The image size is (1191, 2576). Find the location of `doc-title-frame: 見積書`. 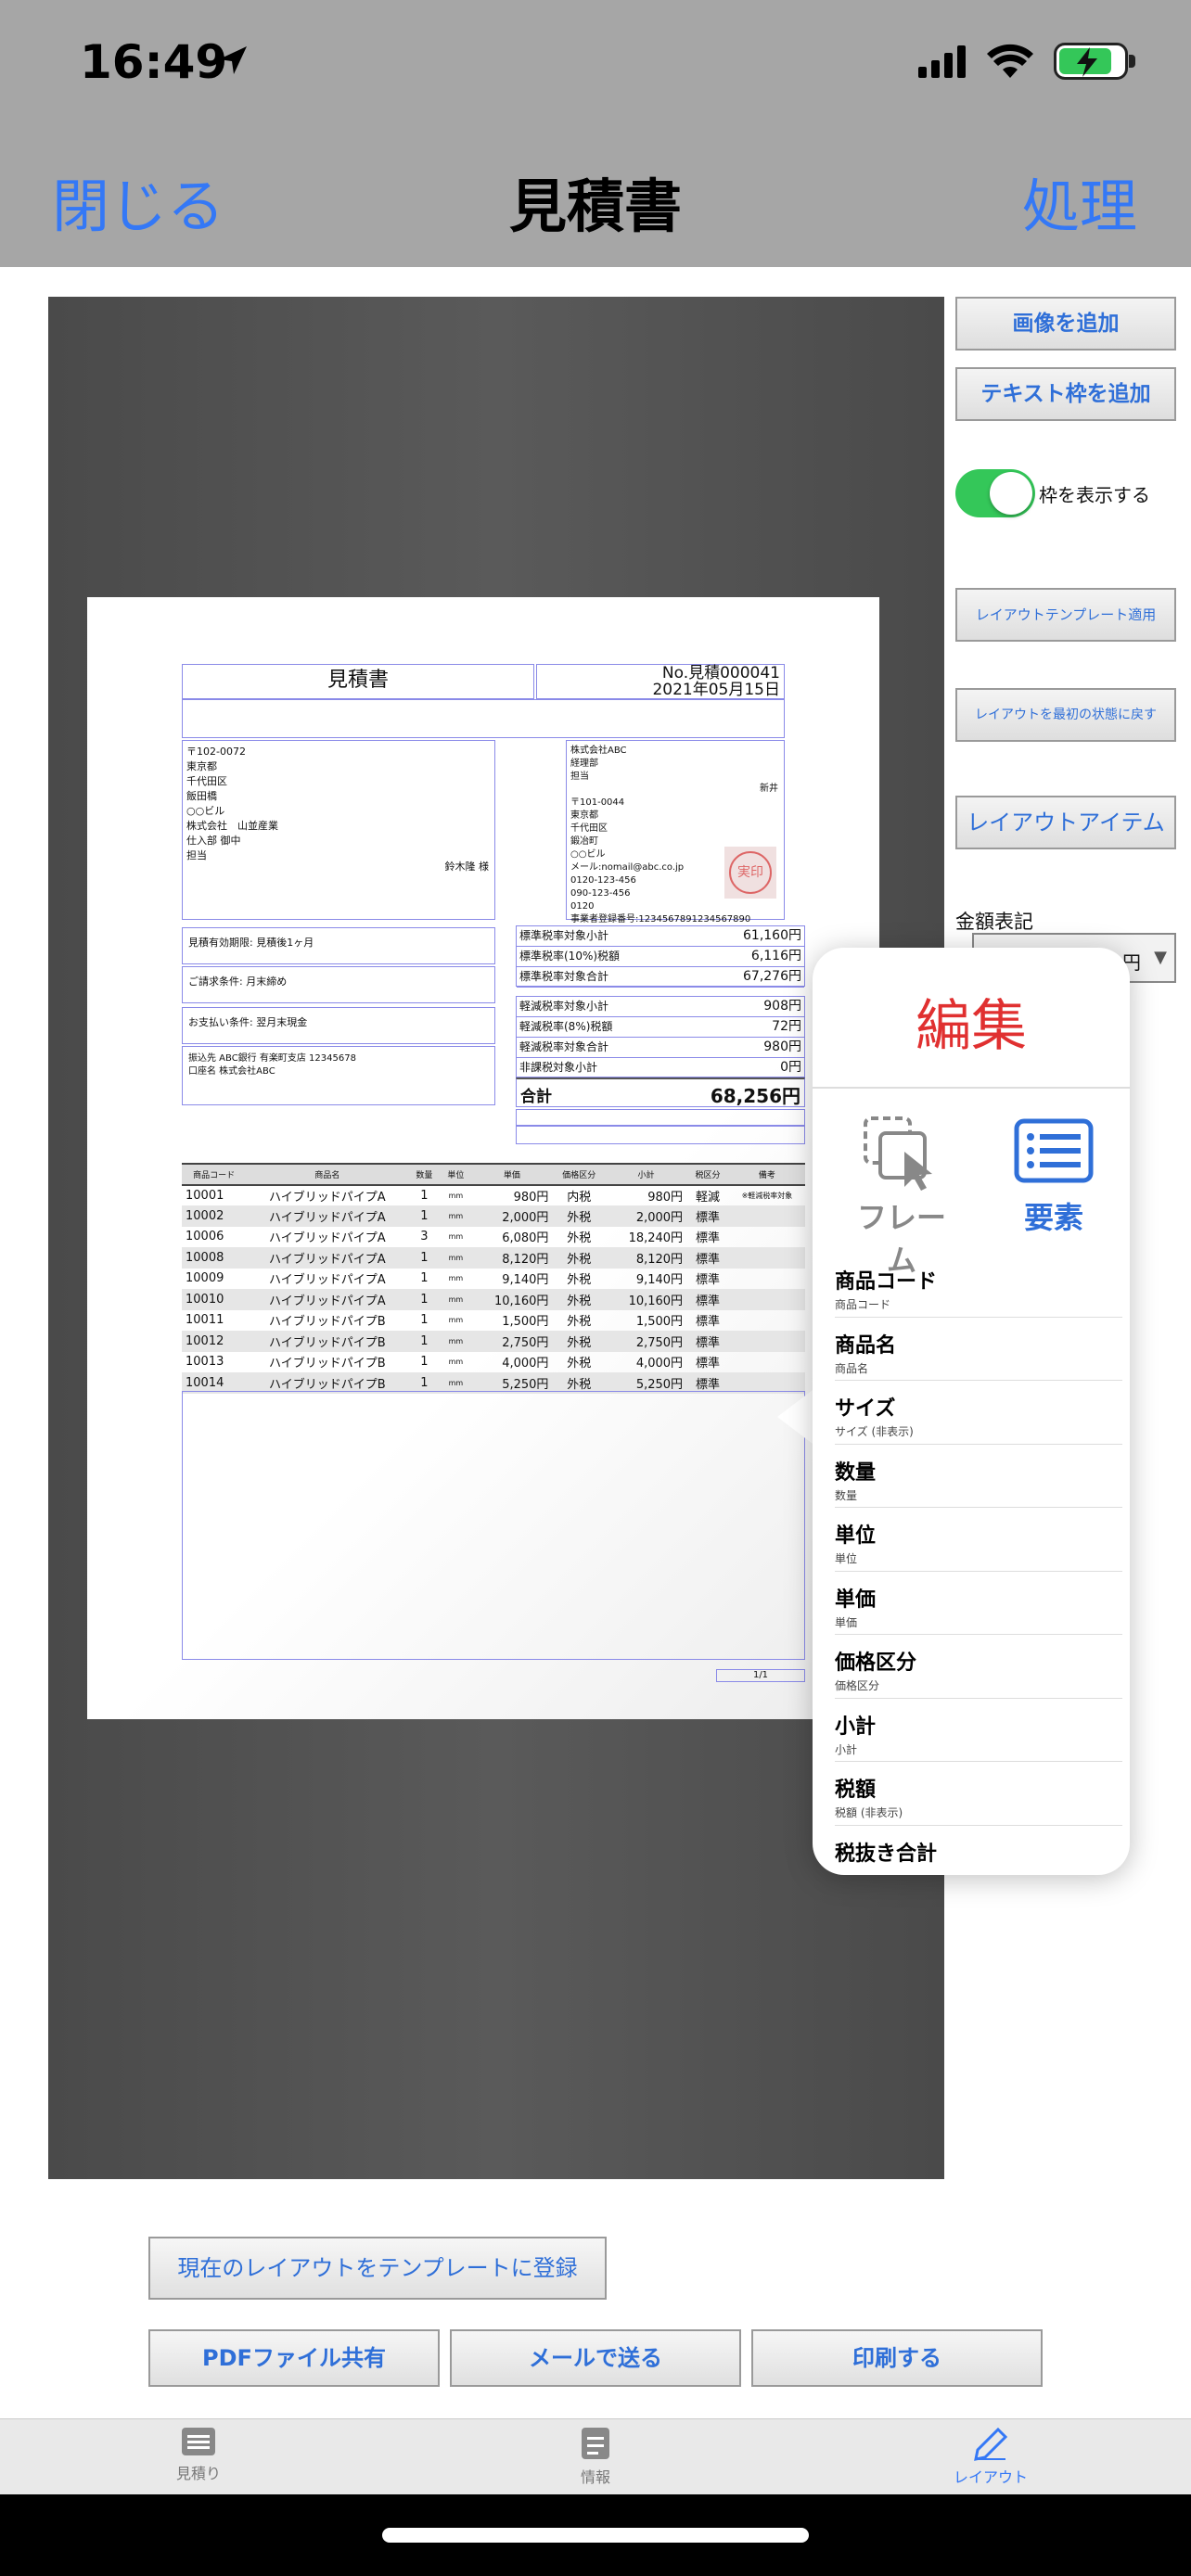

doc-title-frame: 見積書 is located at coordinates (358, 682).